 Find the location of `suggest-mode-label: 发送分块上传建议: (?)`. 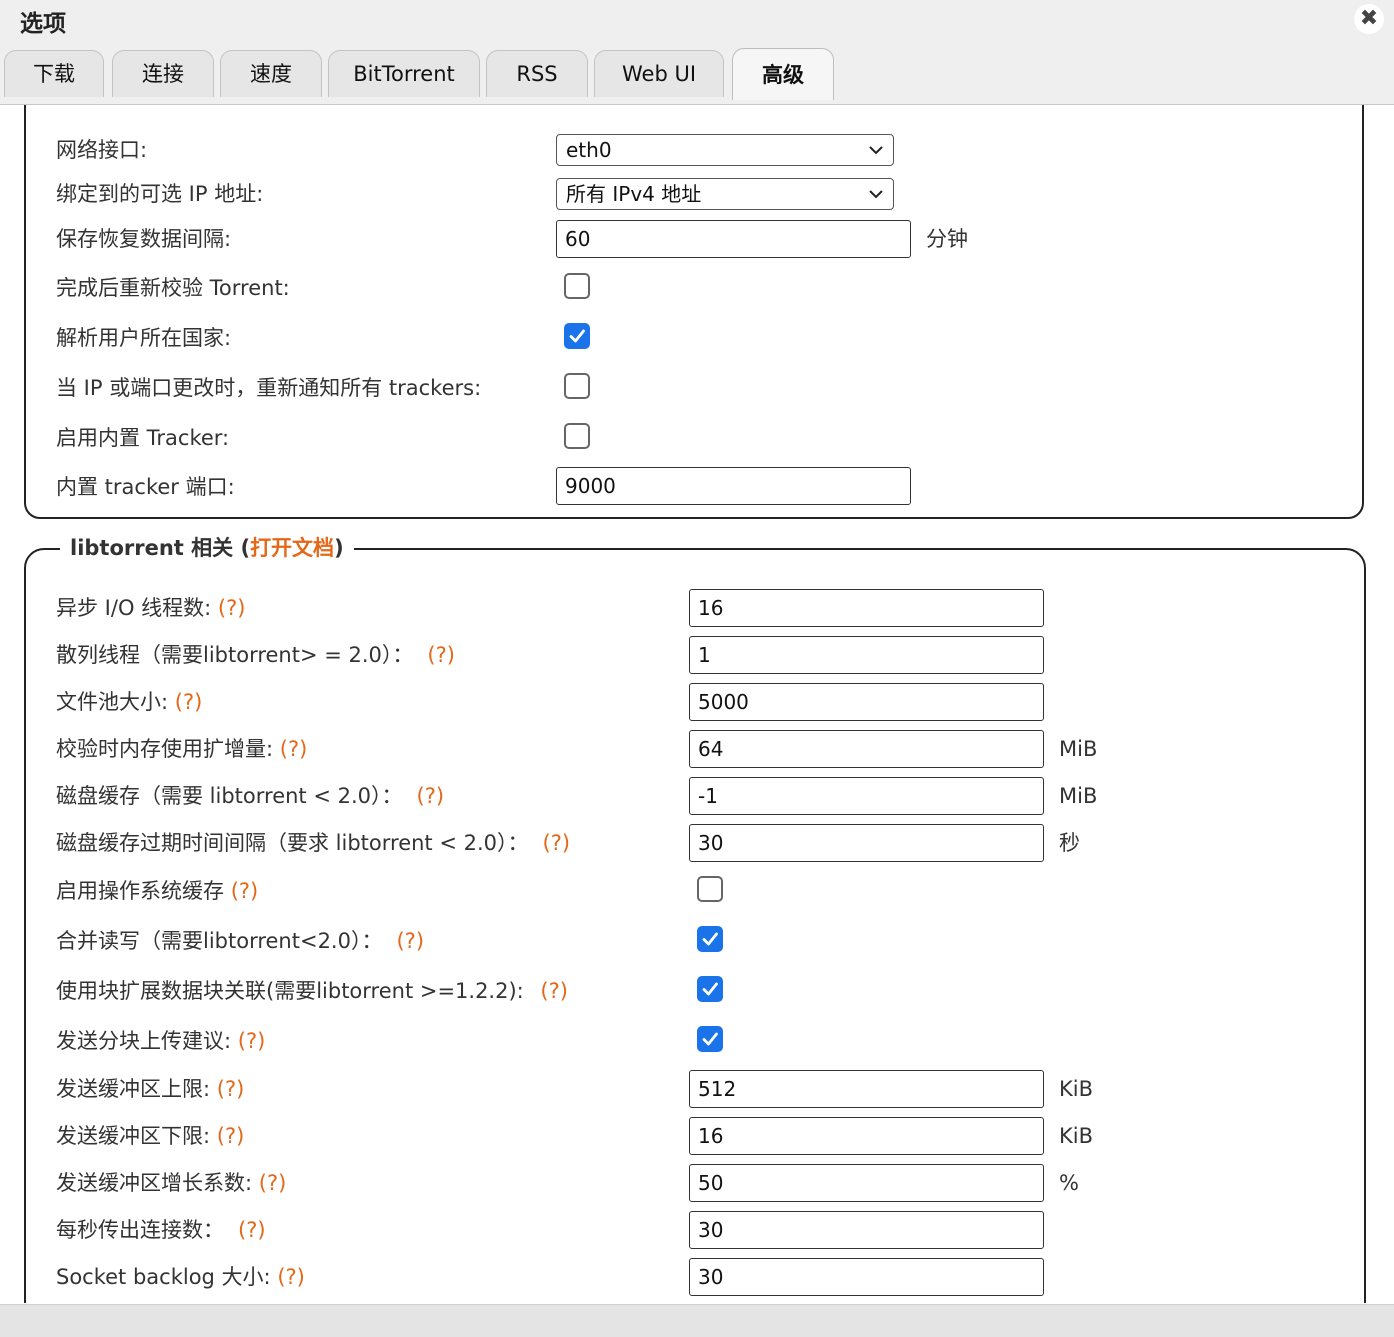

suggest-mode-label: 发送分块上传建议: (?) is located at coordinates (160, 1041).